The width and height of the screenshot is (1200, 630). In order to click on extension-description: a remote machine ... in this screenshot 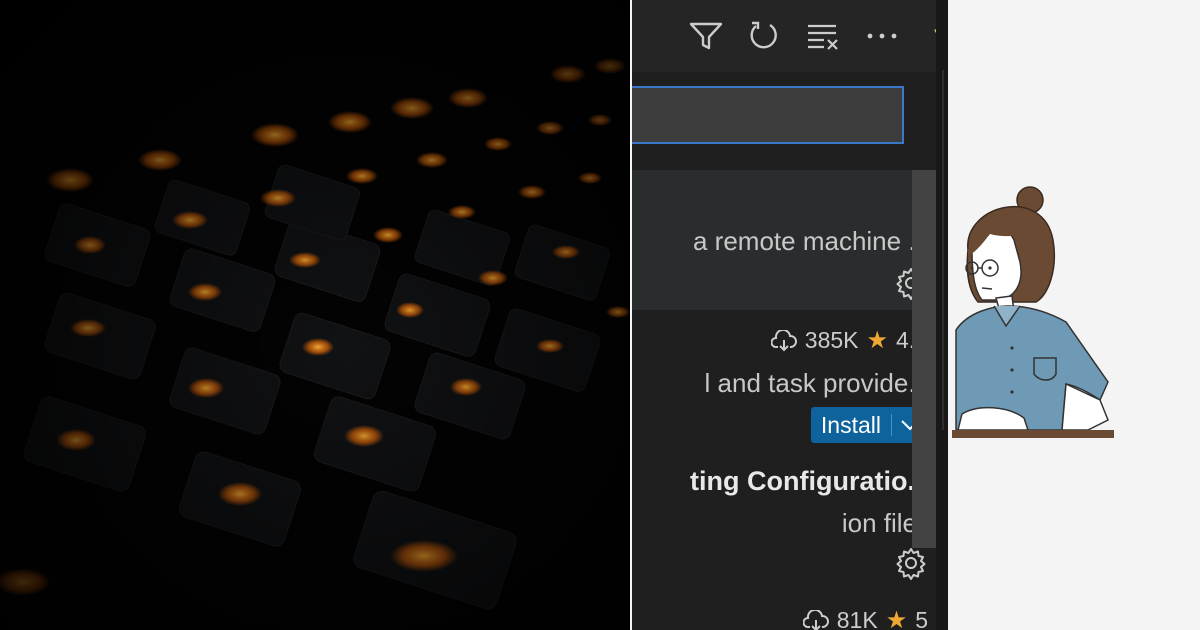, I will do `click(811, 241)`.